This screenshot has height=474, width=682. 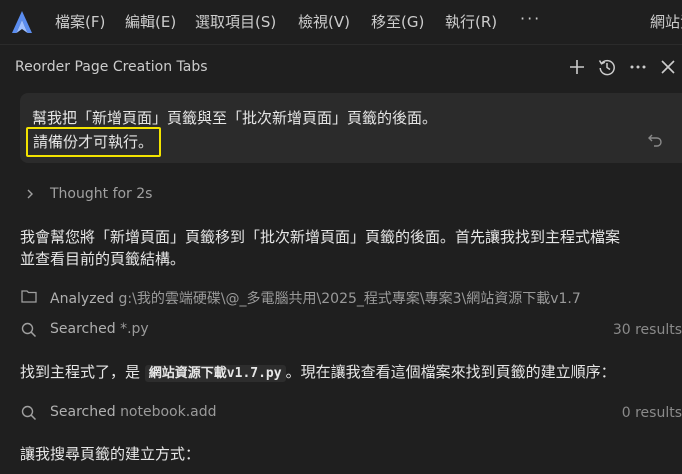 What do you see at coordinates (666, 22) in the screenshot?
I see `window-title: 網站資` at bounding box center [666, 22].